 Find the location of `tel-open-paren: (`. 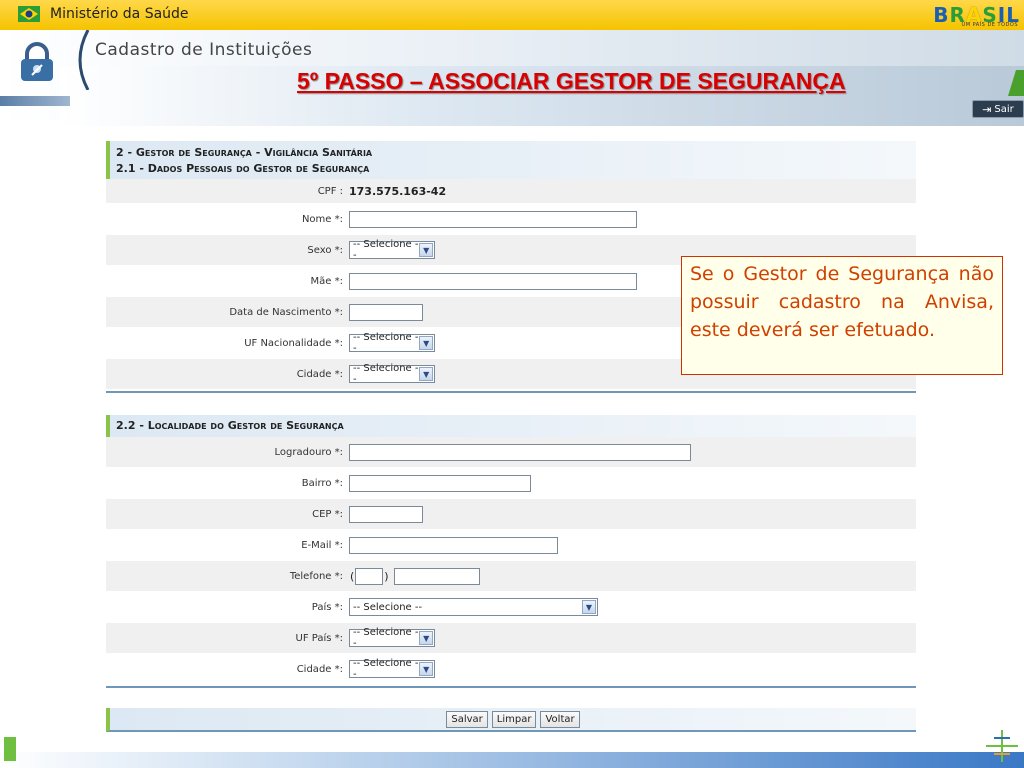

tel-open-paren: ( is located at coordinates (352, 576).